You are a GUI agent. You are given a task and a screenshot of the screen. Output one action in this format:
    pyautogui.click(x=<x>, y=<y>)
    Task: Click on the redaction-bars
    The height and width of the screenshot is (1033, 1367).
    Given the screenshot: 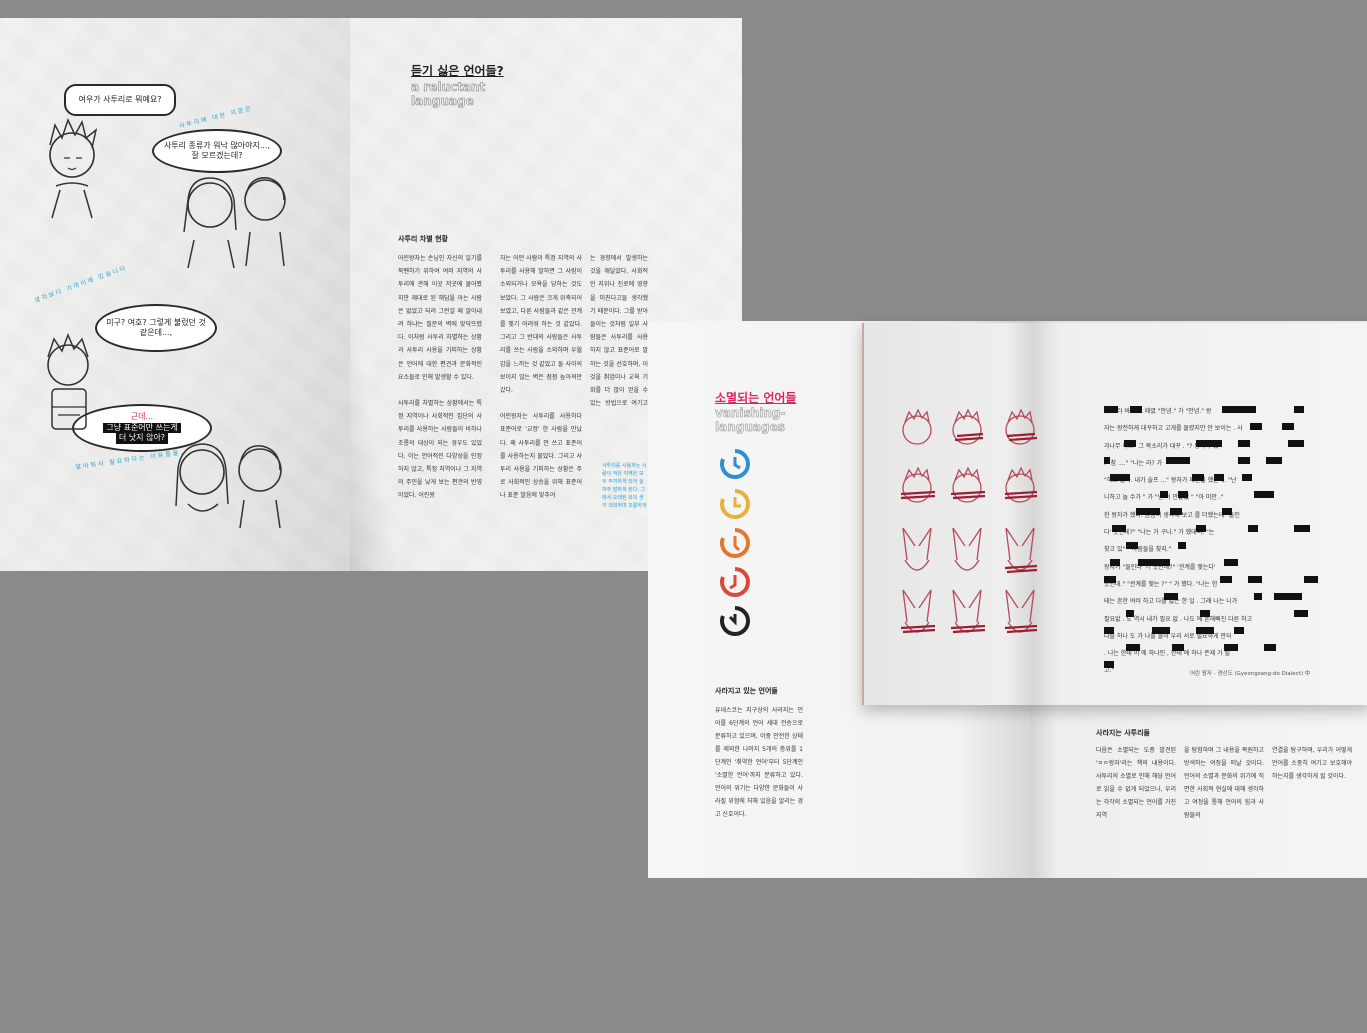 What is the action you would take?
    pyautogui.click(x=1211, y=537)
    